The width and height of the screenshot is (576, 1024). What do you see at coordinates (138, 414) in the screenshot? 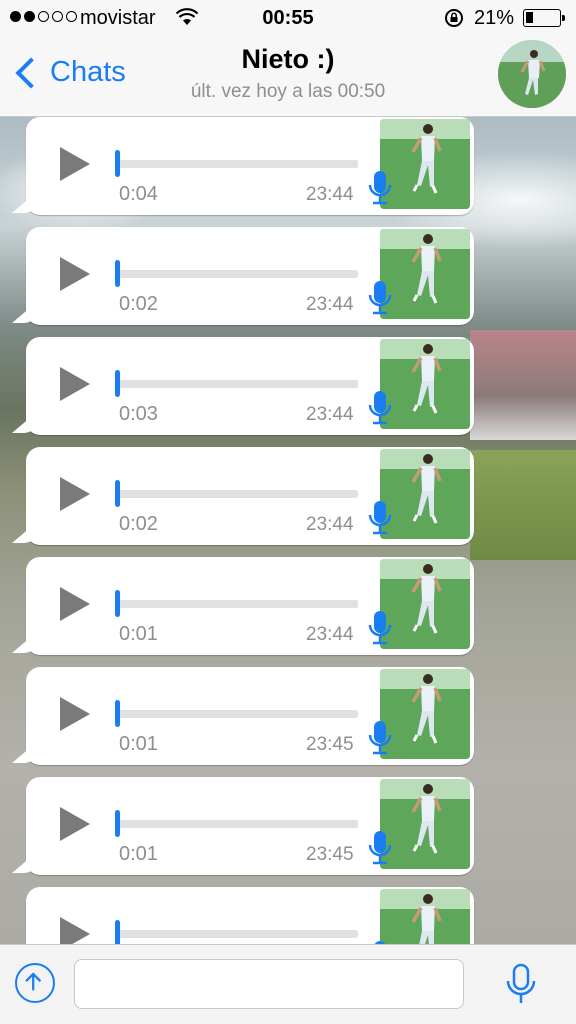
I see `voice-message-duration: 0:03` at bounding box center [138, 414].